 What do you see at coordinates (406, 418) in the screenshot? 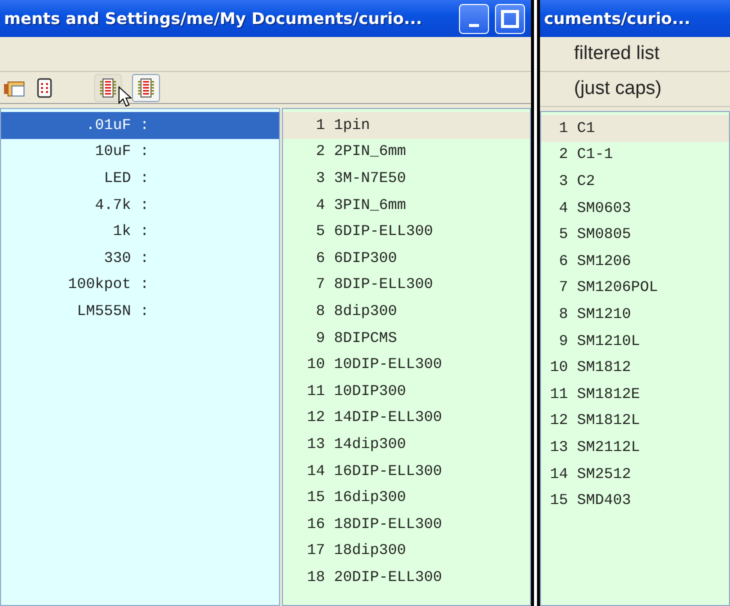
I see `list-item: 12 14DIP-ELL300` at bounding box center [406, 418].